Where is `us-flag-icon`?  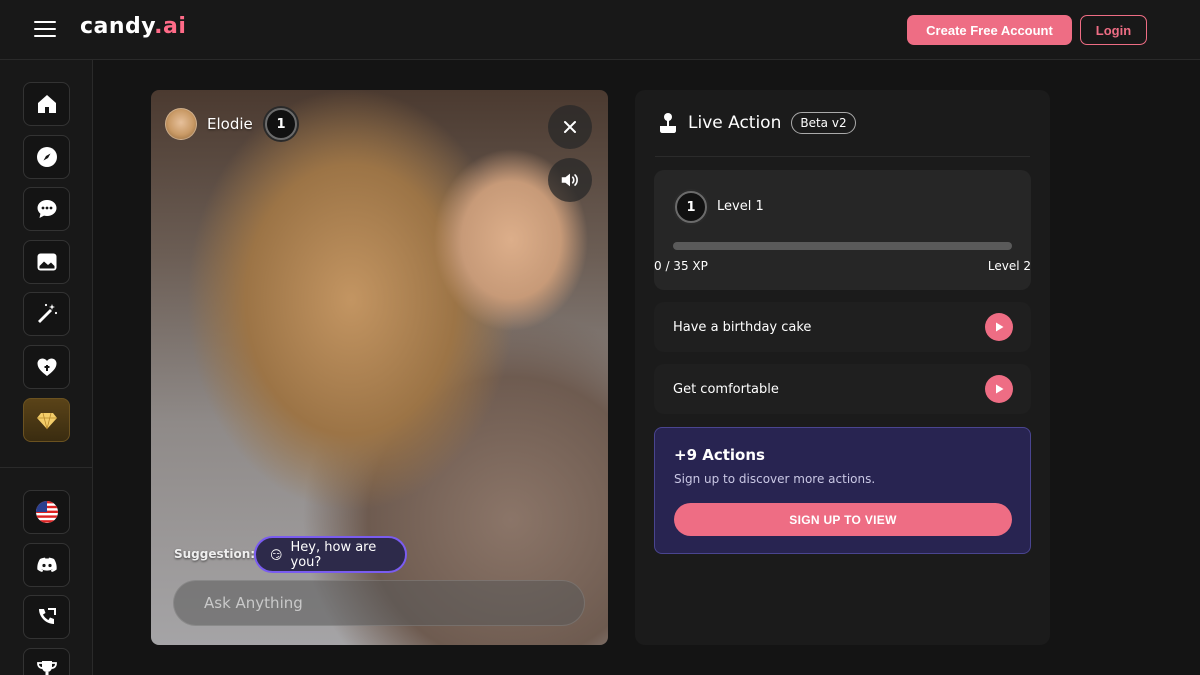 us-flag-icon is located at coordinates (46, 512).